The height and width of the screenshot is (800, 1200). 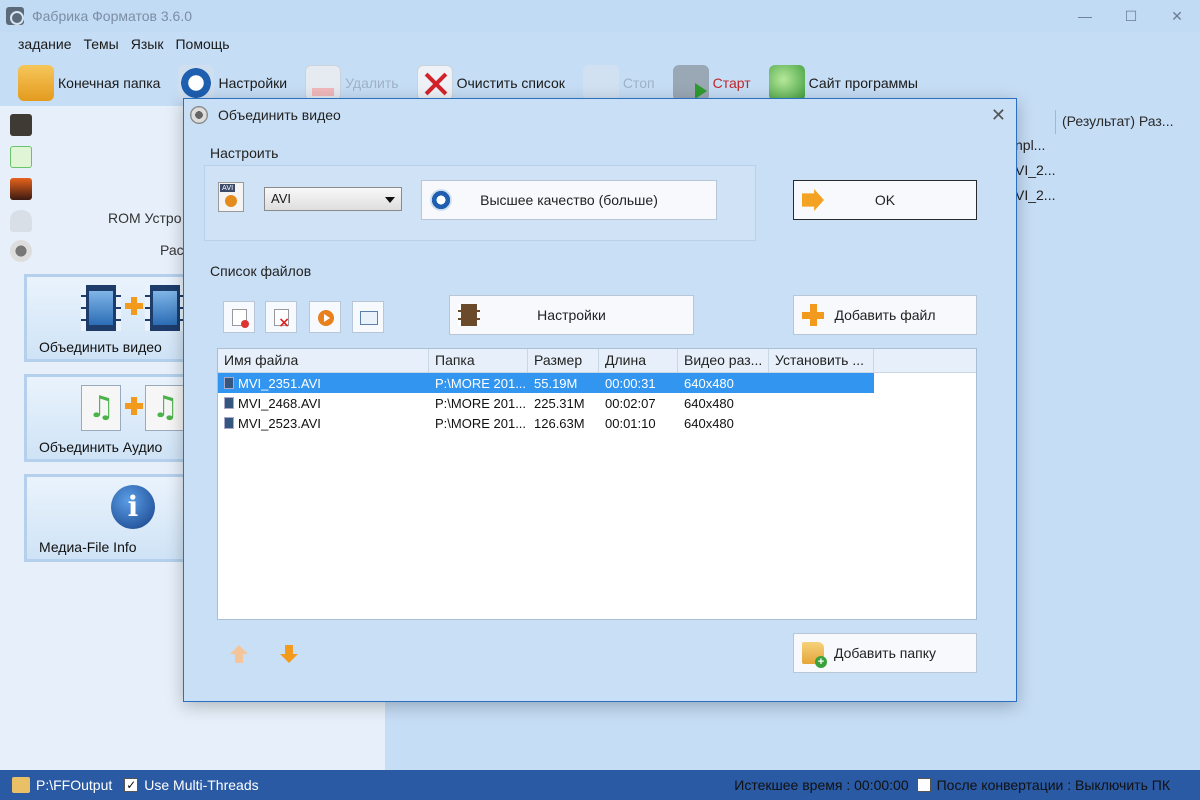 What do you see at coordinates (279, 383) in the screenshot?
I see `file-name-text: MVI_2351.AVI` at bounding box center [279, 383].